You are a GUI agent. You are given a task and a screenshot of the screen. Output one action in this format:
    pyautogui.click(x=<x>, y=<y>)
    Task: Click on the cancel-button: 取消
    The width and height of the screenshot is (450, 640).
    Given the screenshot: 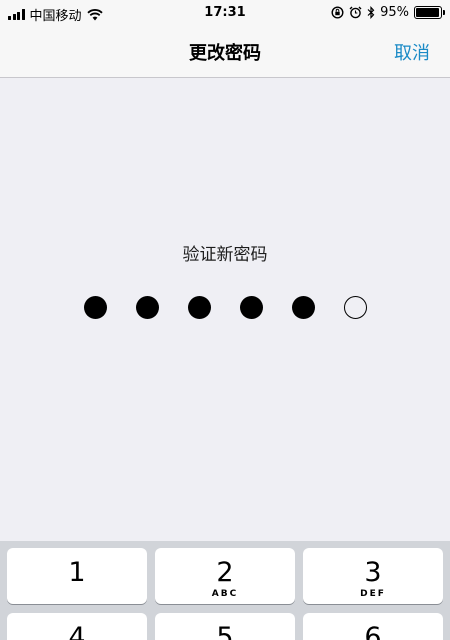 What is the action you would take?
    pyautogui.click(x=412, y=52)
    